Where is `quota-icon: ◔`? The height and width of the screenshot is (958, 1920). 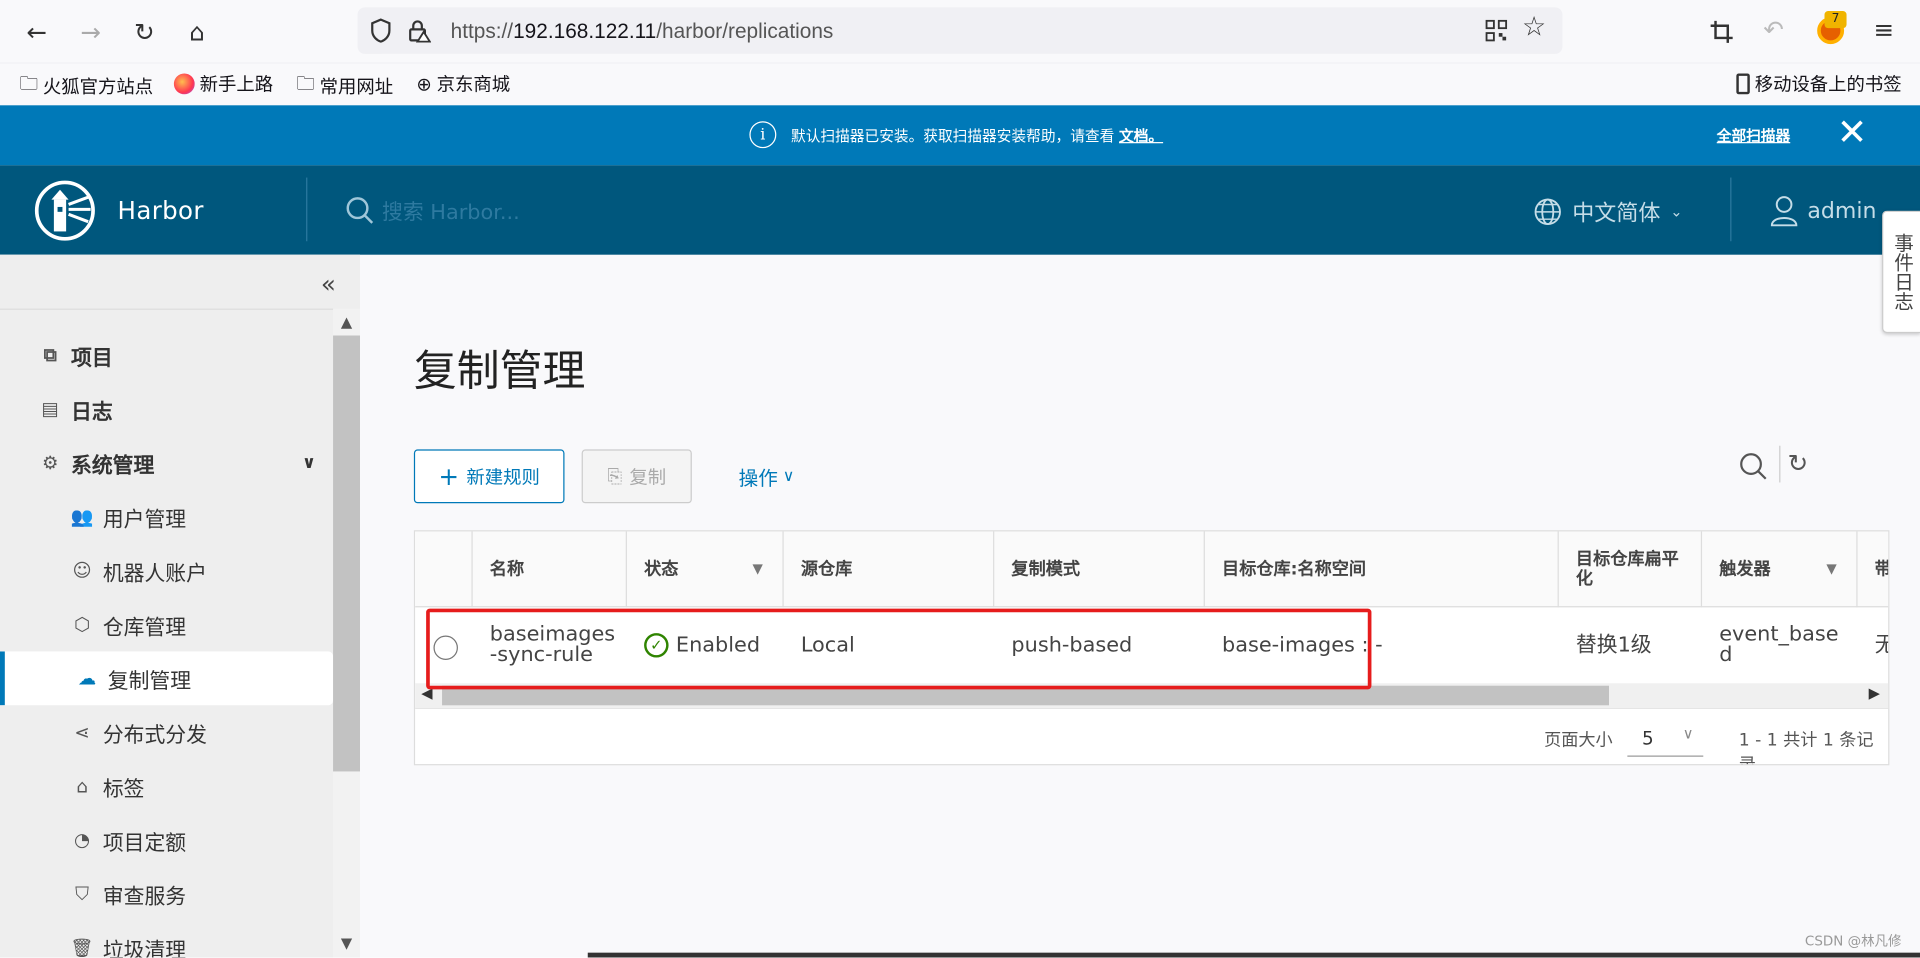 quota-icon: ◔ is located at coordinates (82, 840).